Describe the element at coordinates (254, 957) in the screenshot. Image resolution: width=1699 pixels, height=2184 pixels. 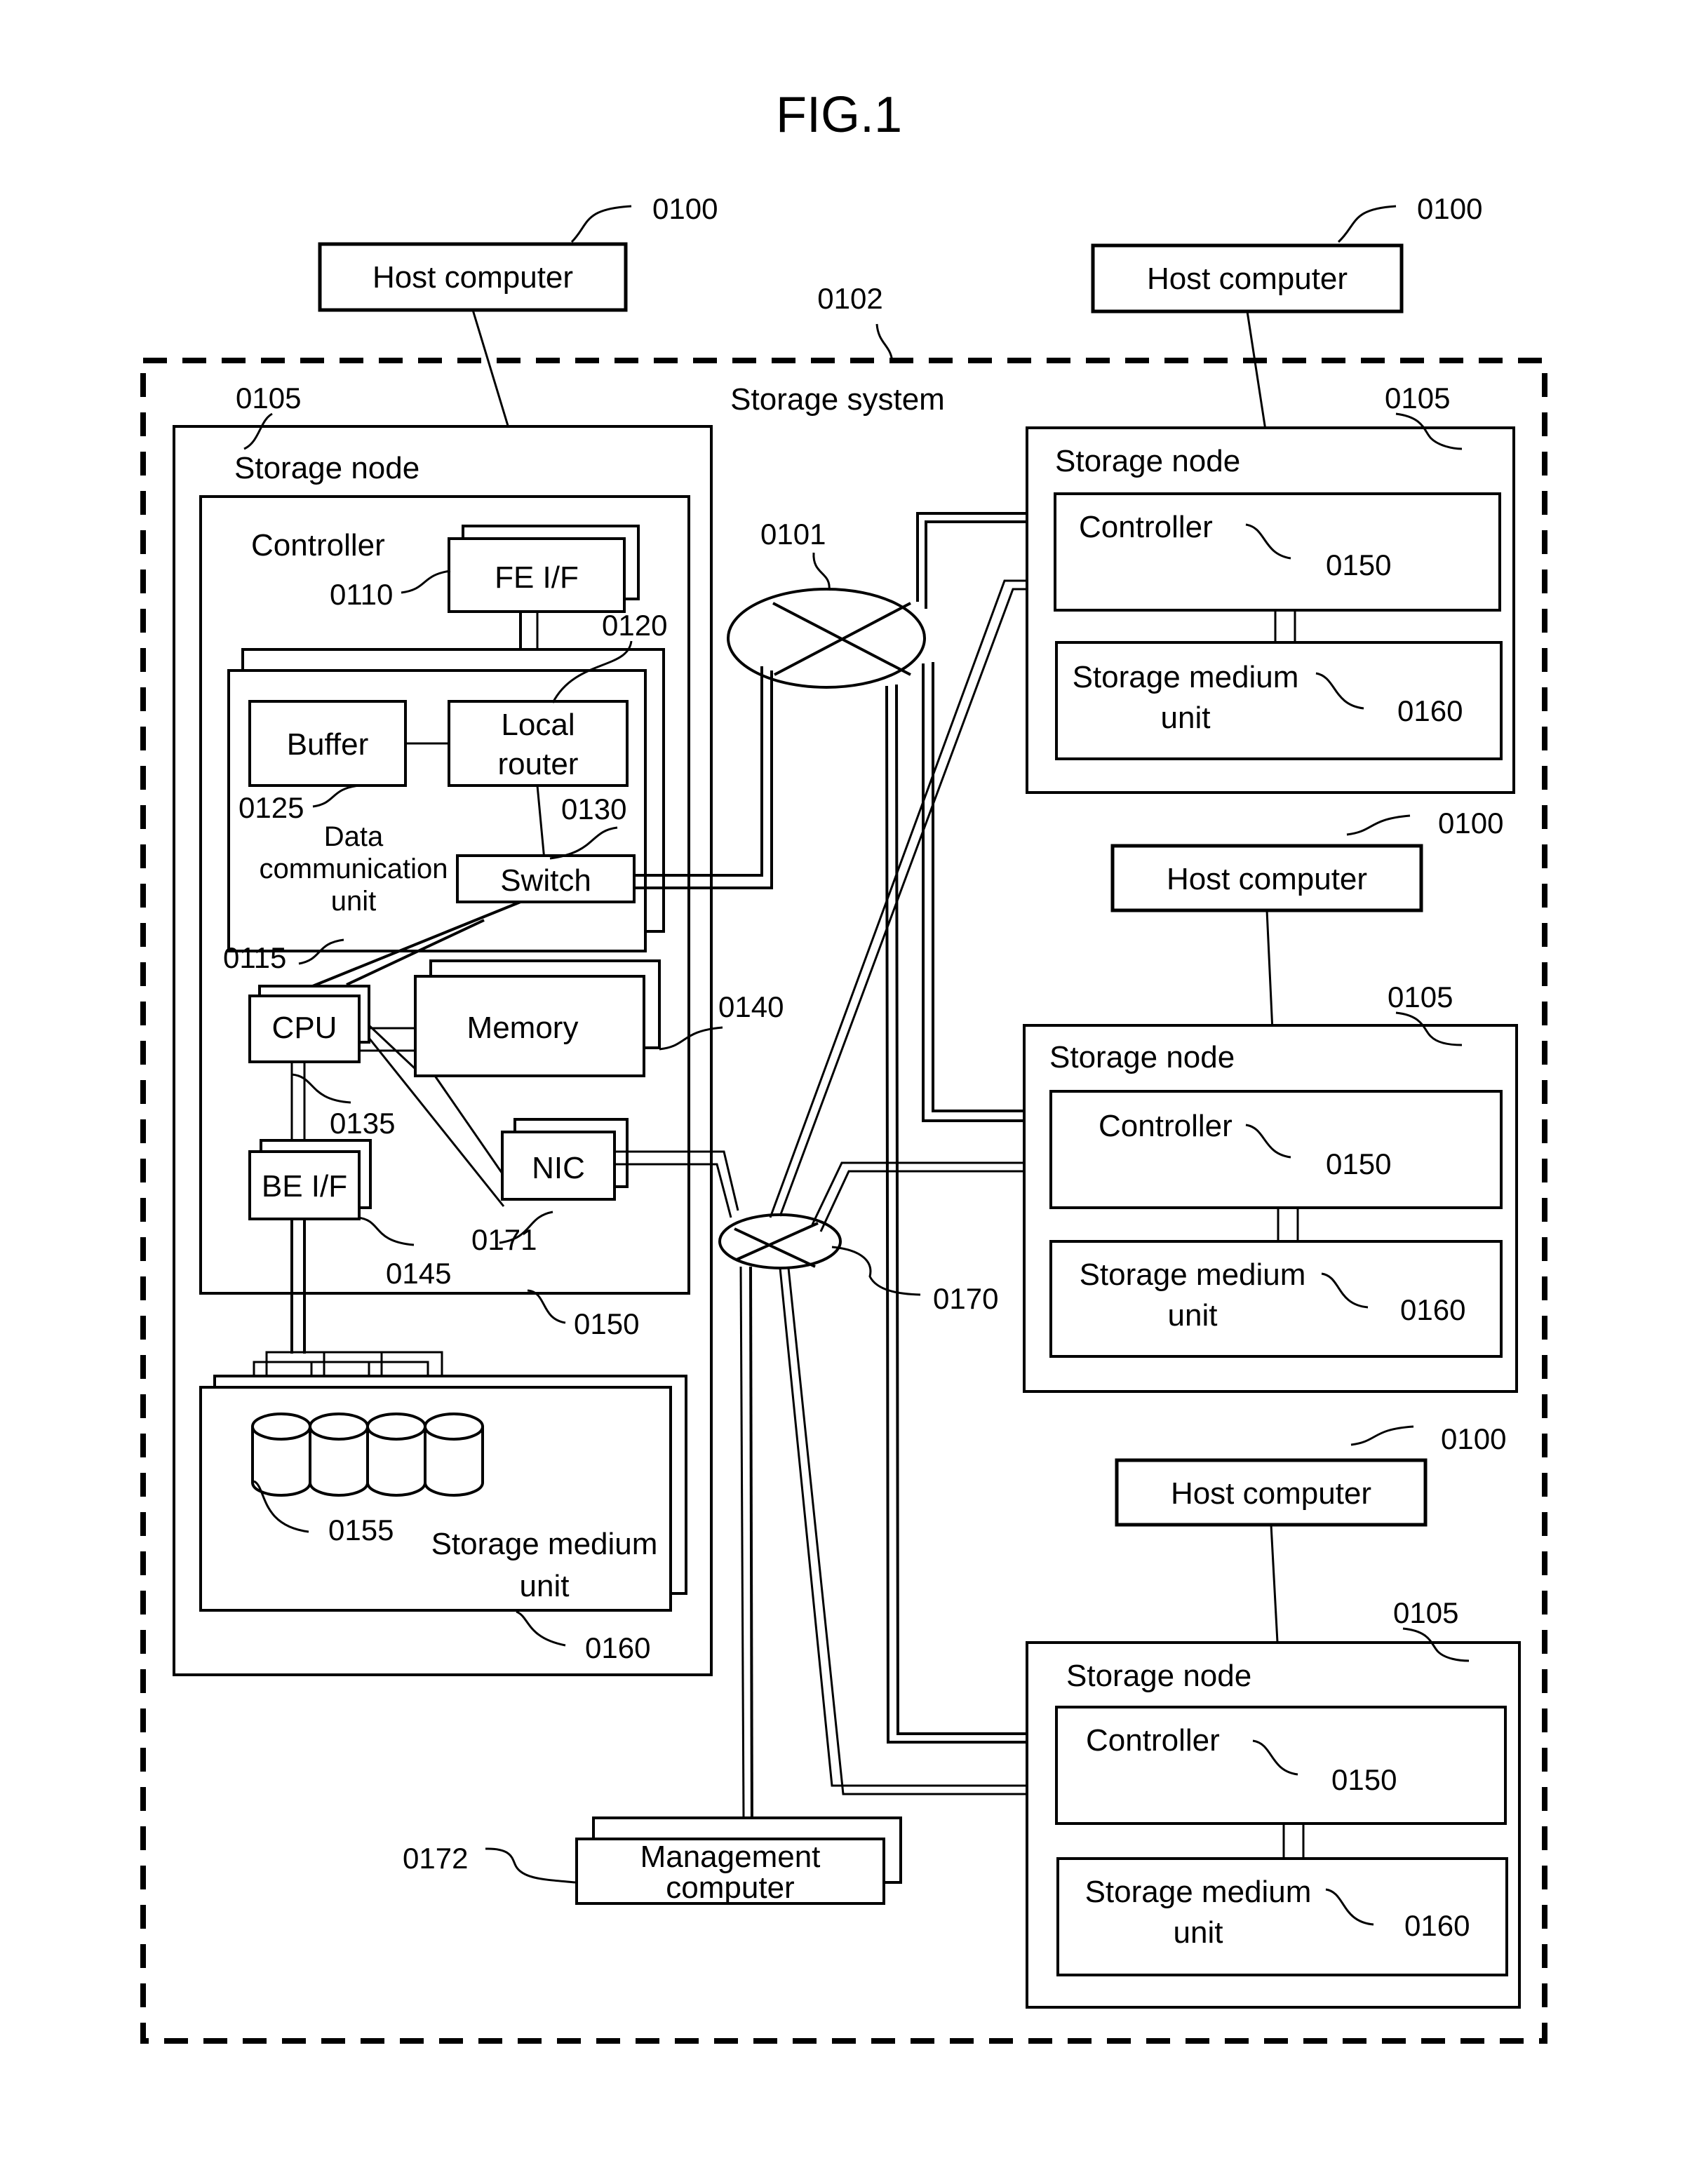
I see `data-comm-unit-ref: 0115` at that location.